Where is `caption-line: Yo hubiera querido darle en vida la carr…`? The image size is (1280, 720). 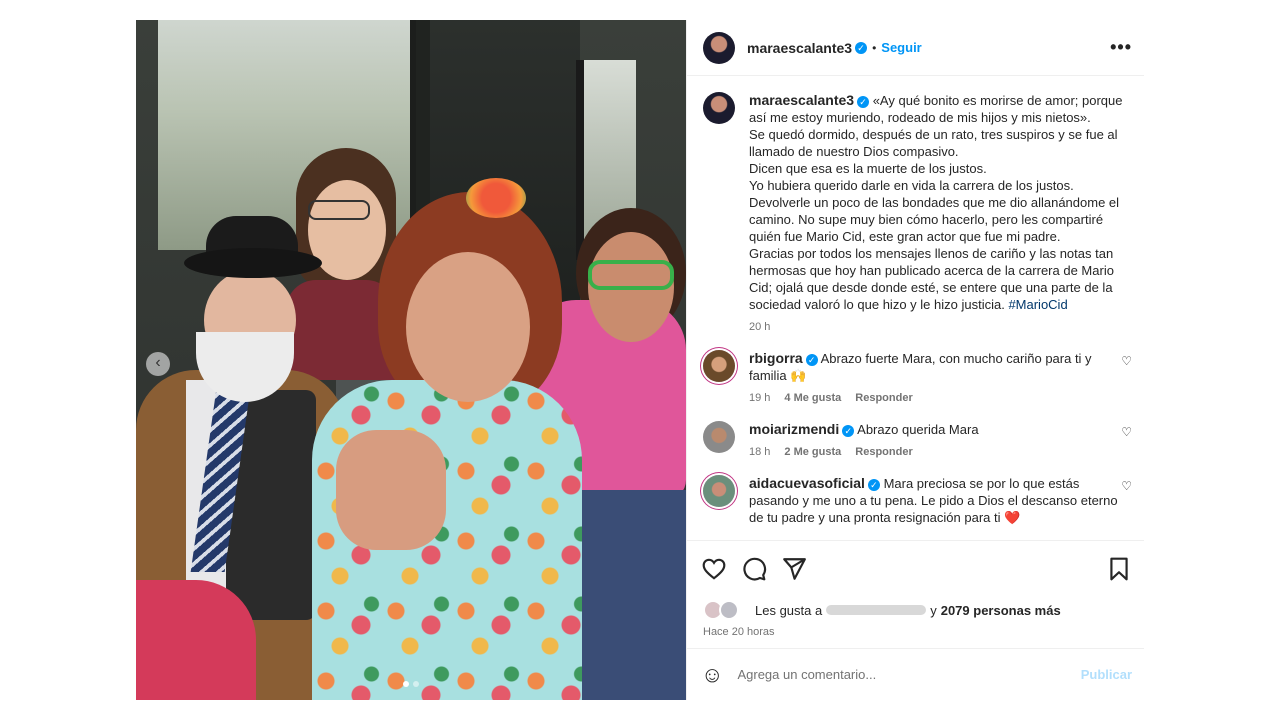
caption-line: Yo hubiera querido darle en vida la carr… is located at coordinates (911, 185).